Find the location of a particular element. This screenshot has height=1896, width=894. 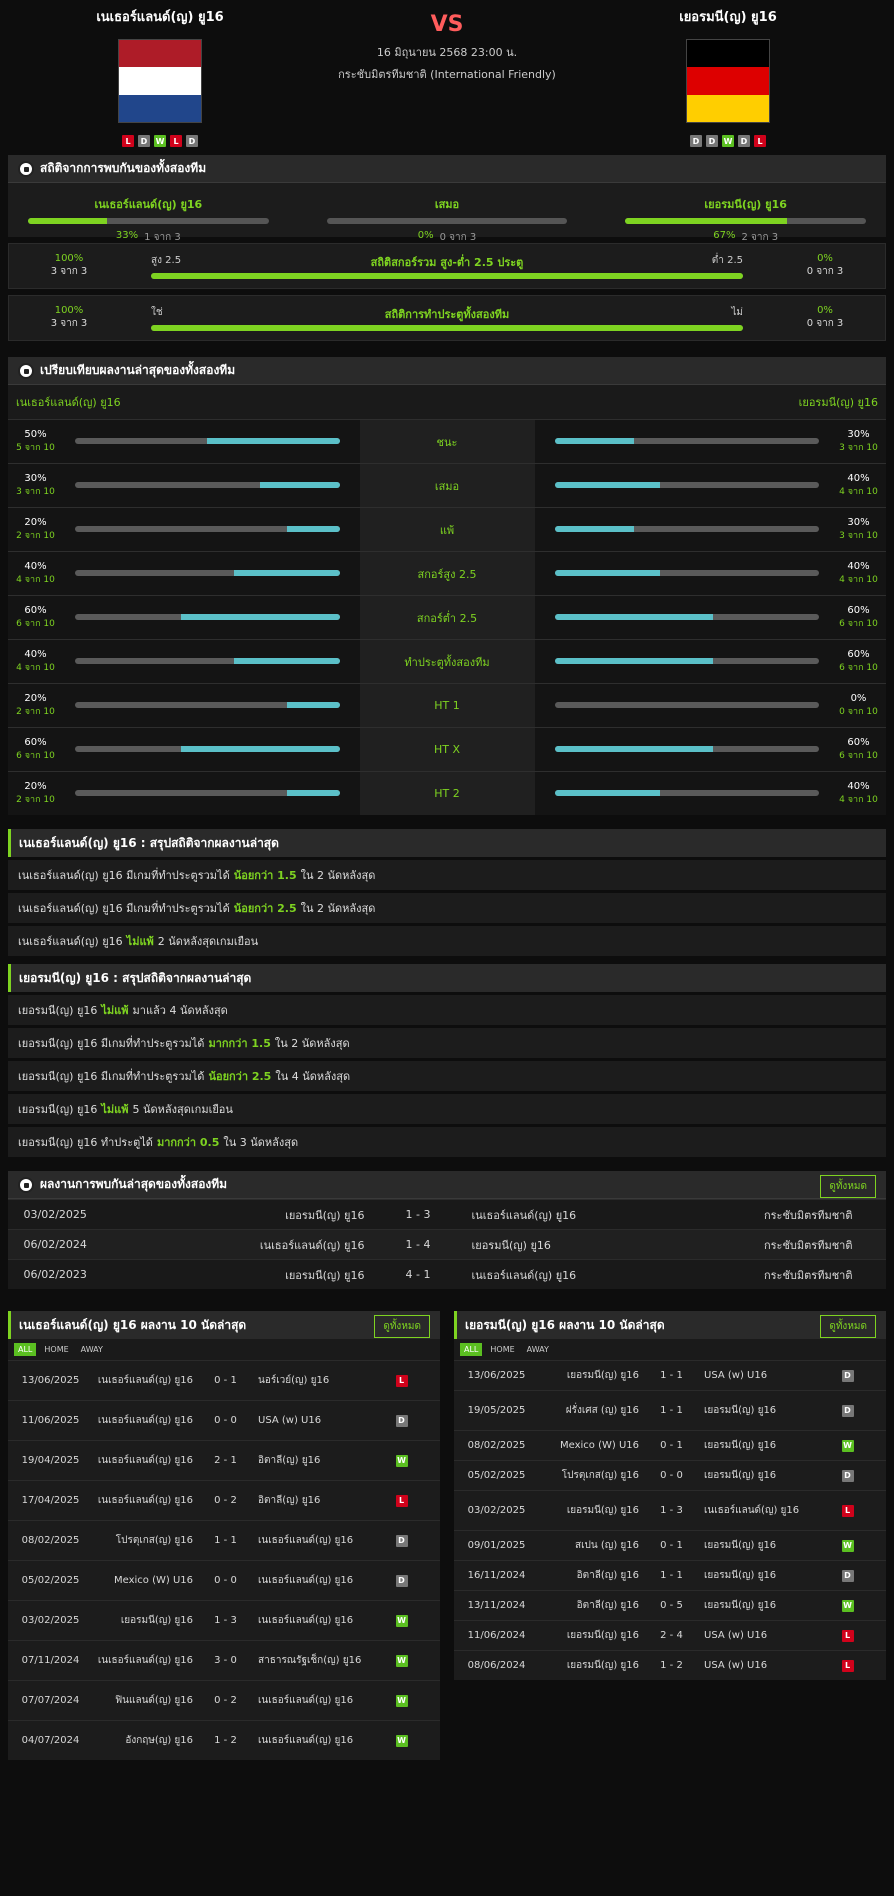

home-value: 50% 5 จาก 10 is located at coordinates (35, 441).